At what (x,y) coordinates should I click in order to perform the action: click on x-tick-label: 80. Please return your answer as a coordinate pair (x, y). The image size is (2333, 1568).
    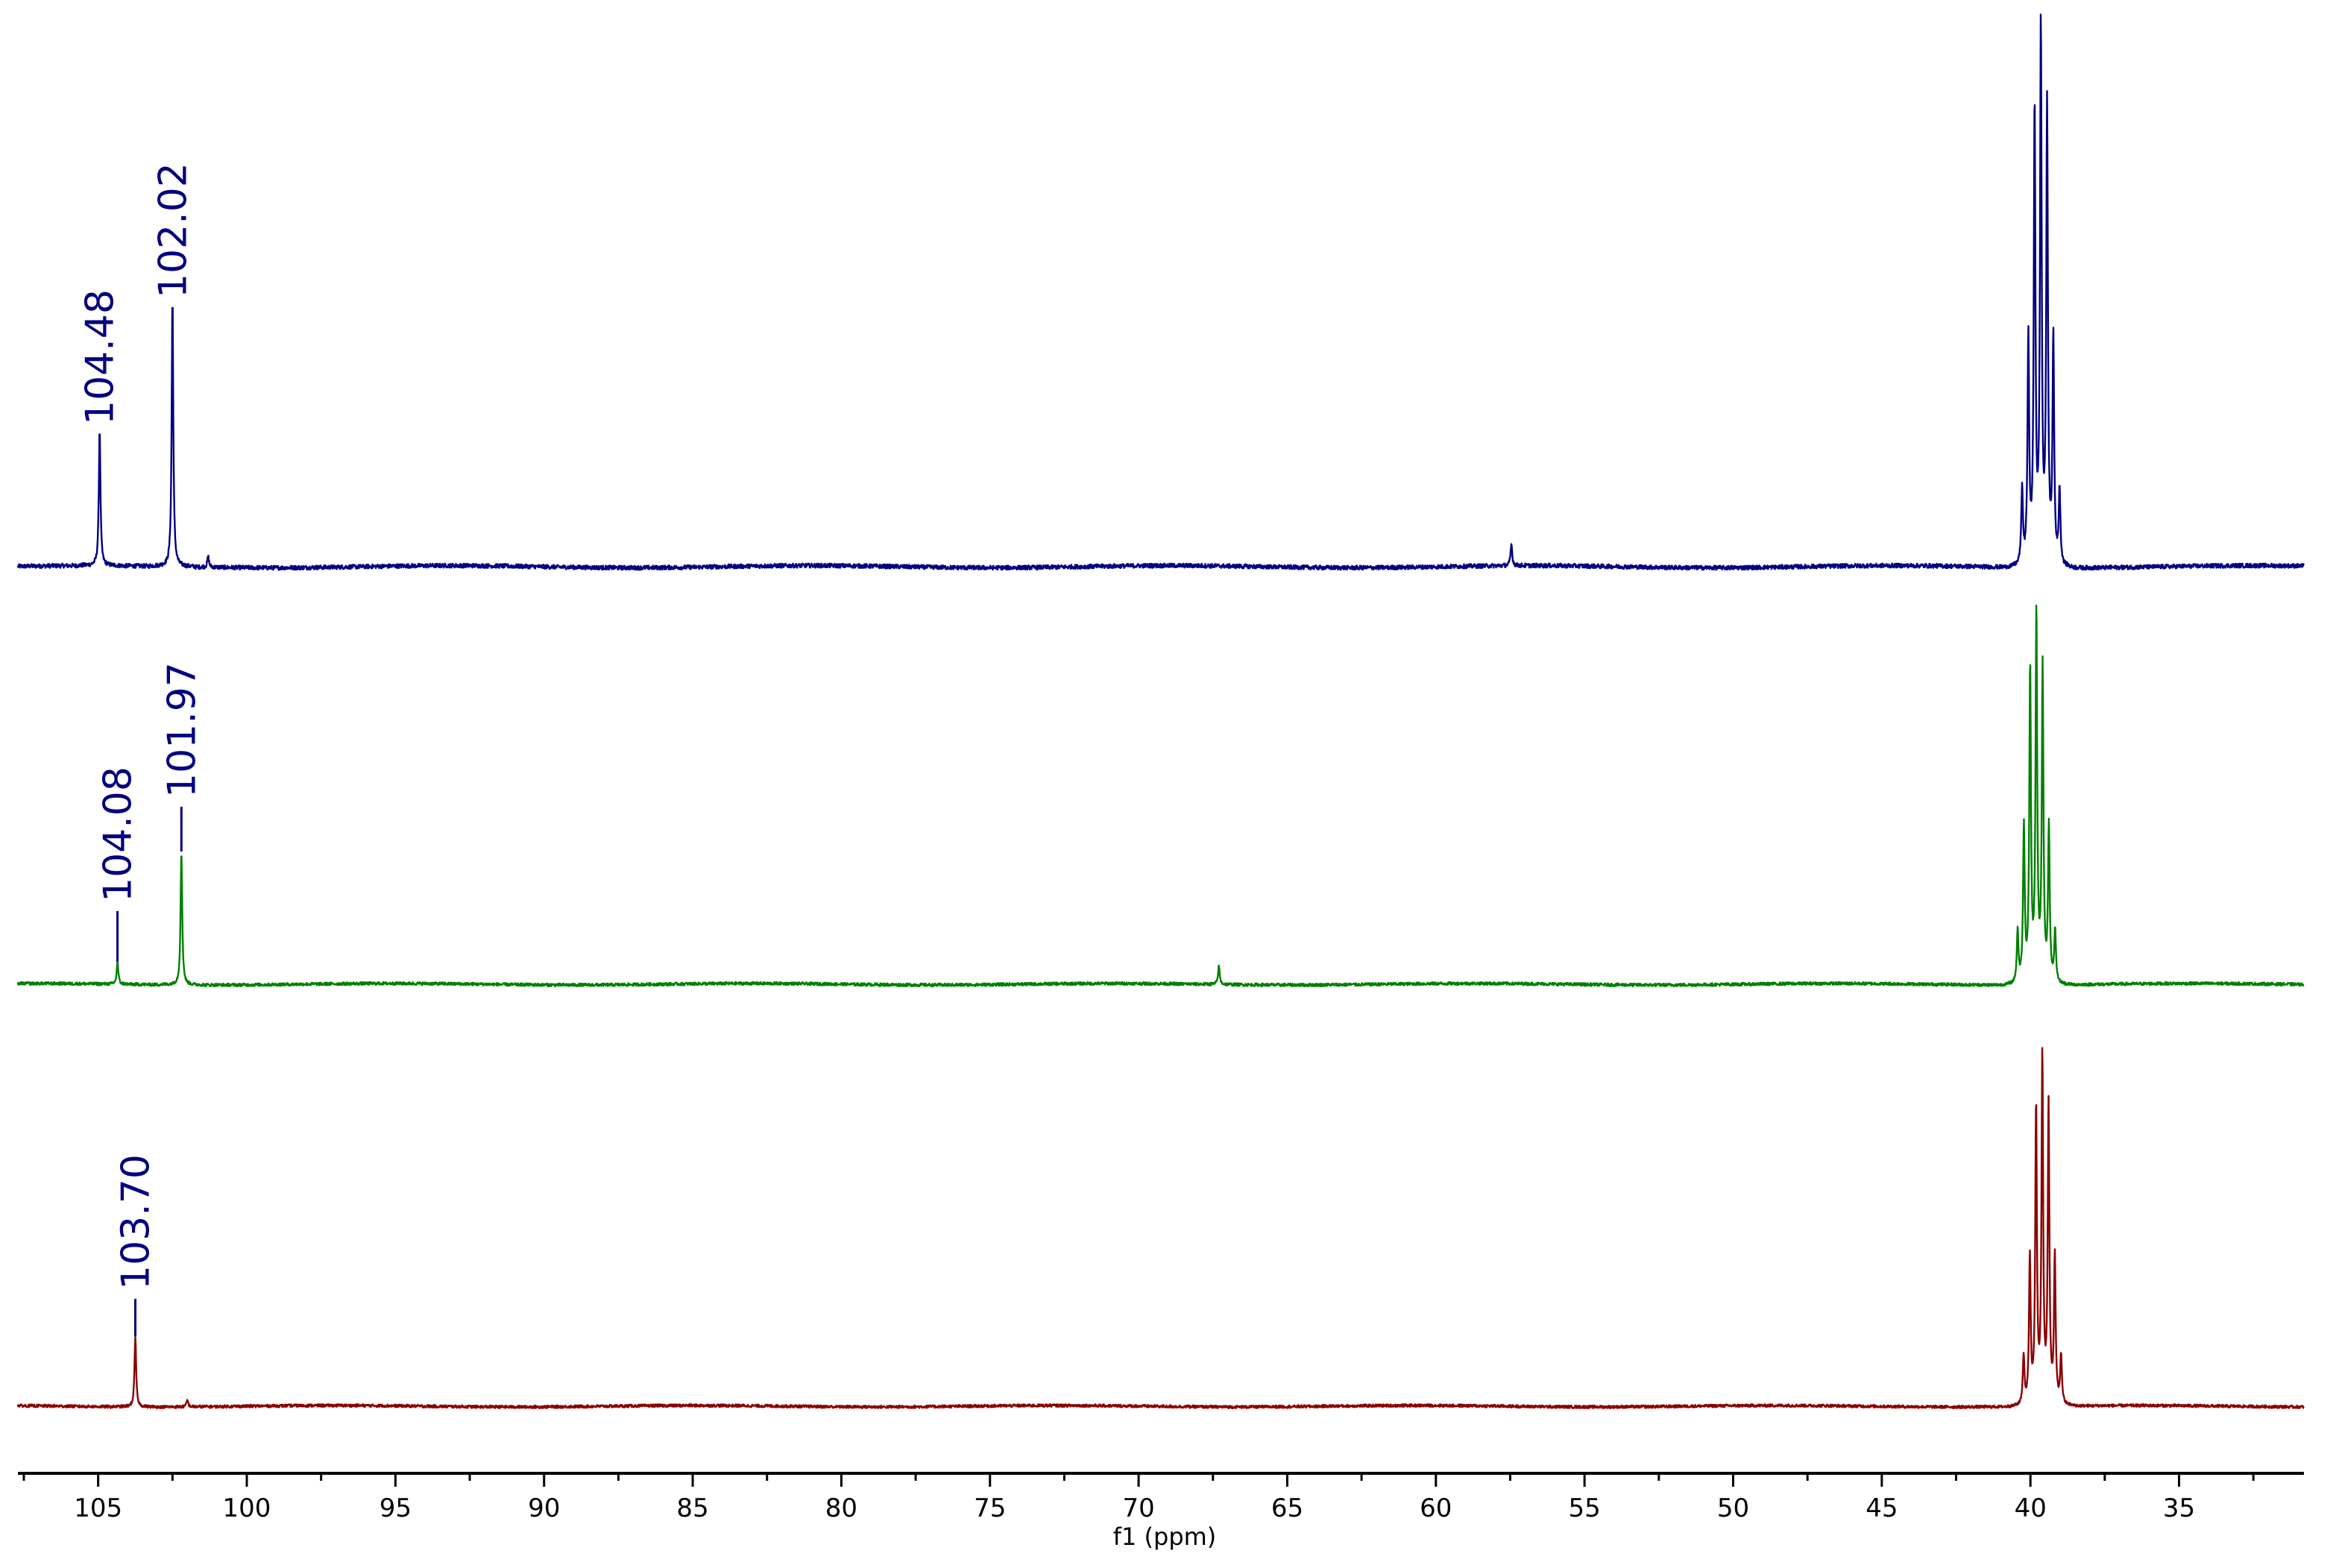
    Looking at the image, I should click on (841, 1508).